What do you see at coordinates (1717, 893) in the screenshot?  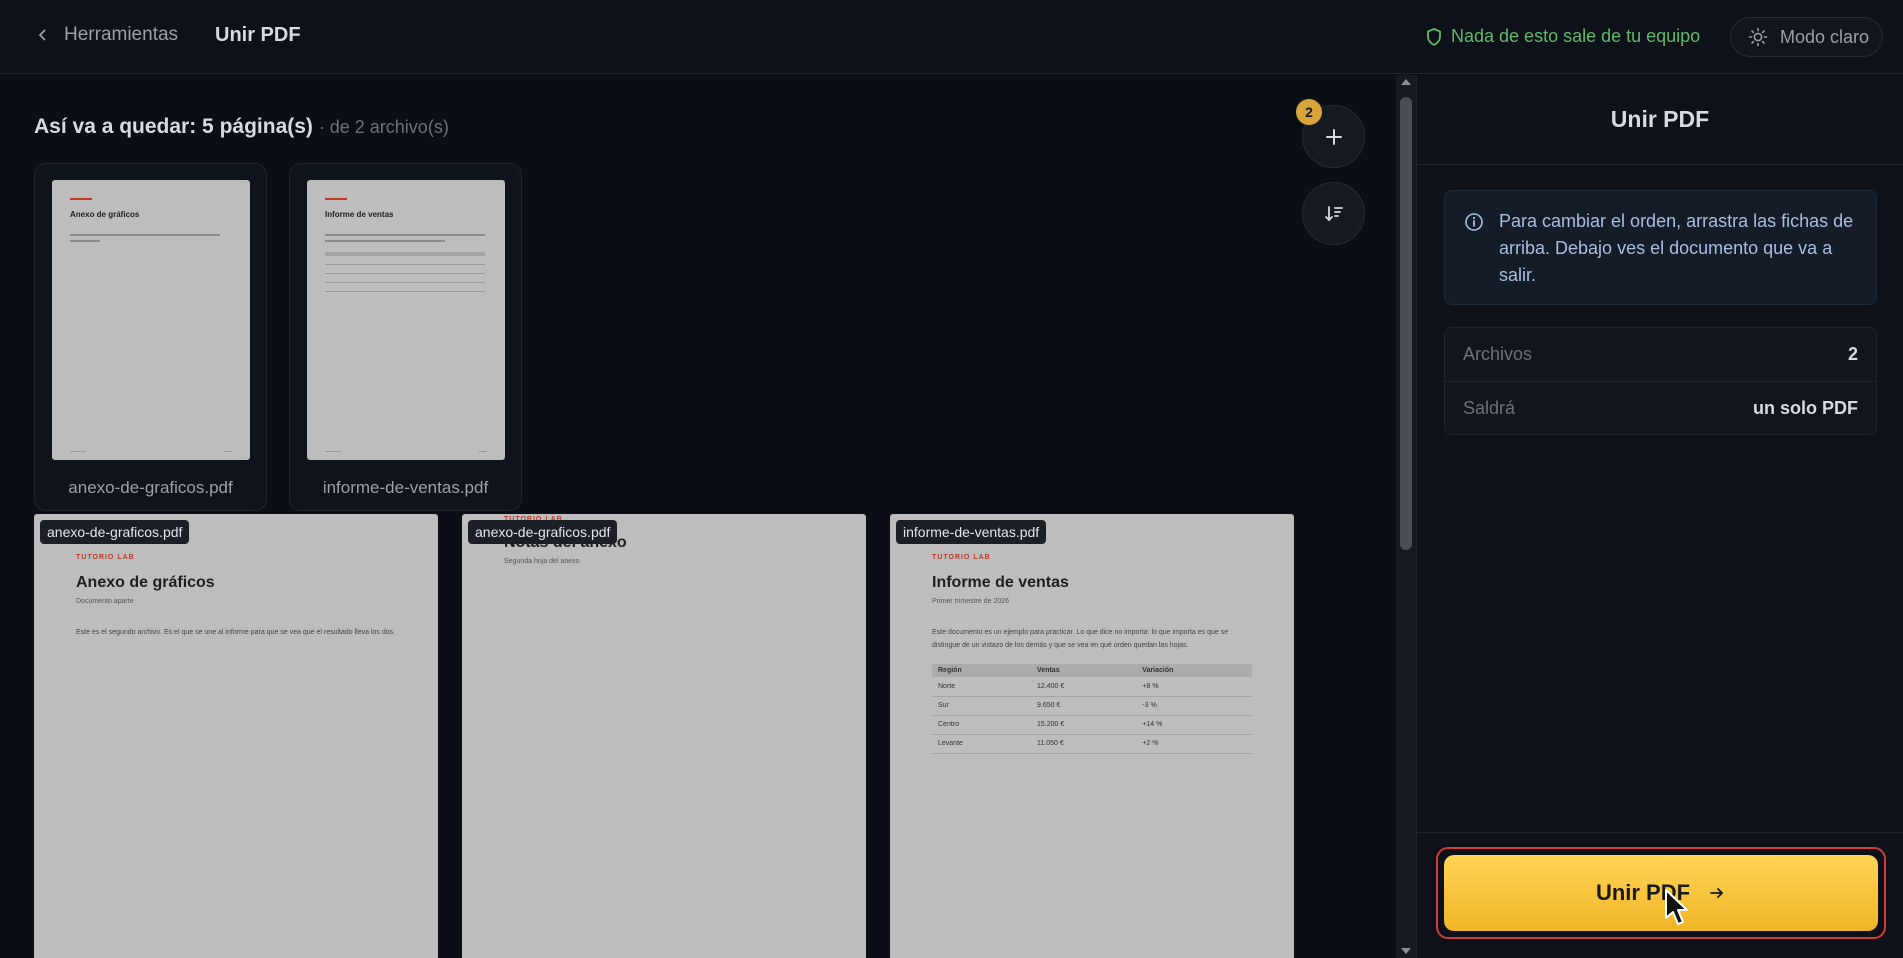 I see `arrow-right-icon` at bounding box center [1717, 893].